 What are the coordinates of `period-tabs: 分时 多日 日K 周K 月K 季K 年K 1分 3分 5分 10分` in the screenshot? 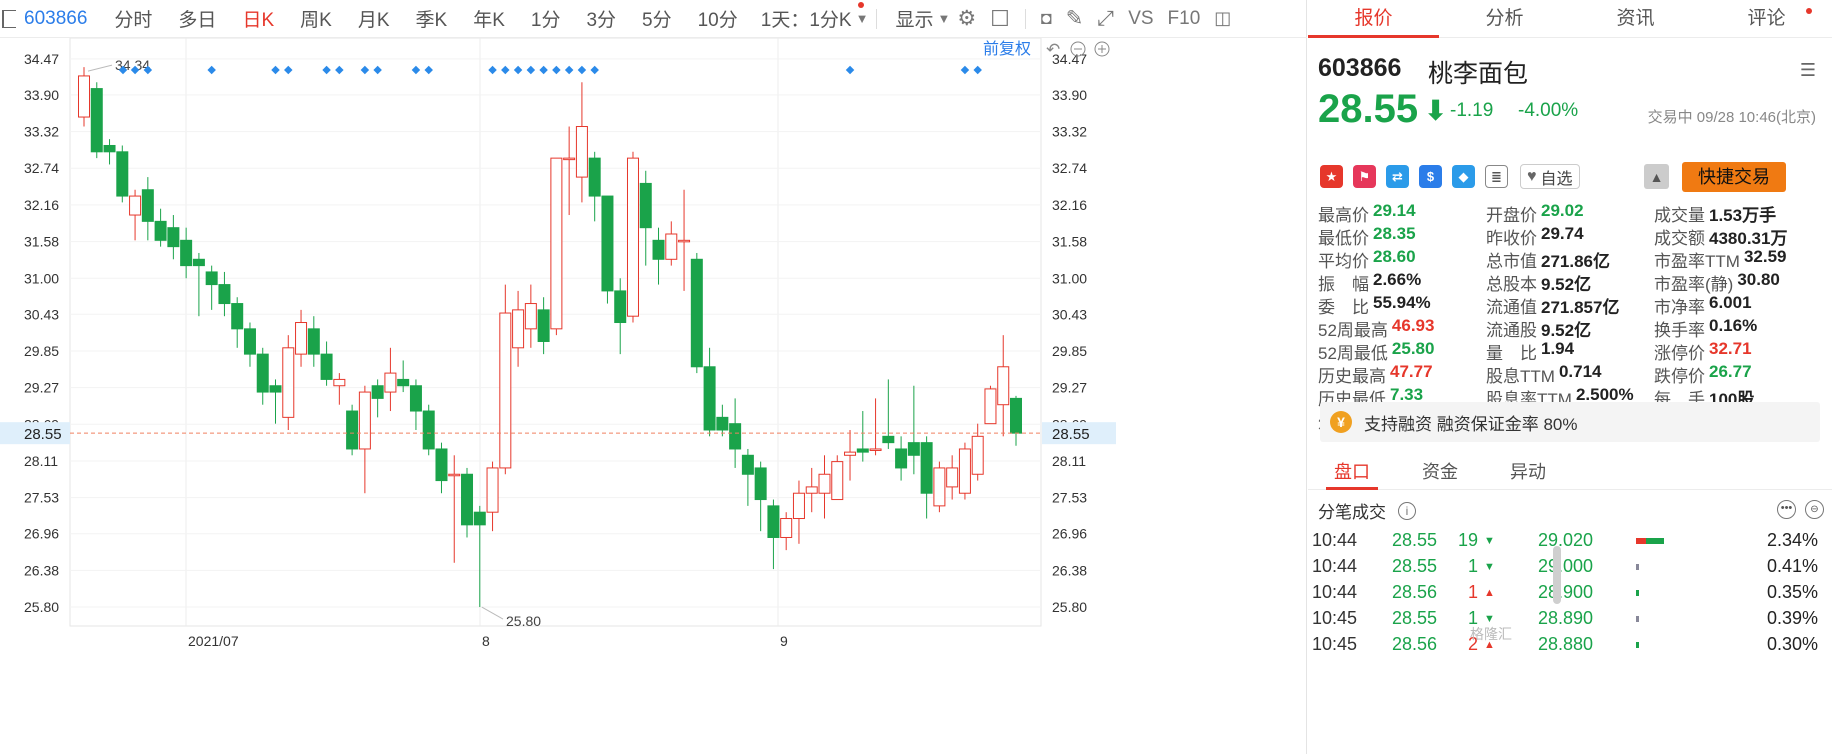 It's located at (425, 18).